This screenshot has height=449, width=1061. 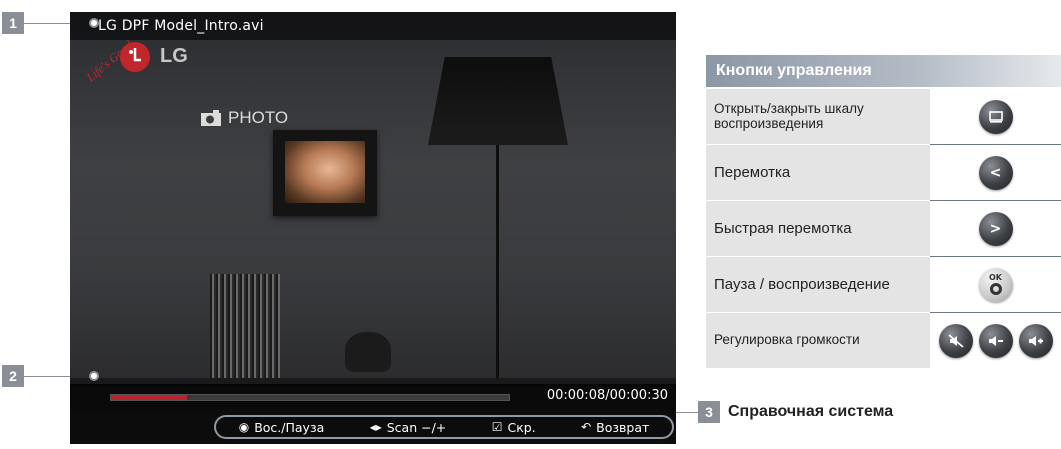 What do you see at coordinates (244, 427) in the screenshot?
I see `ok-icon: ◉` at bounding box center [244, 427].